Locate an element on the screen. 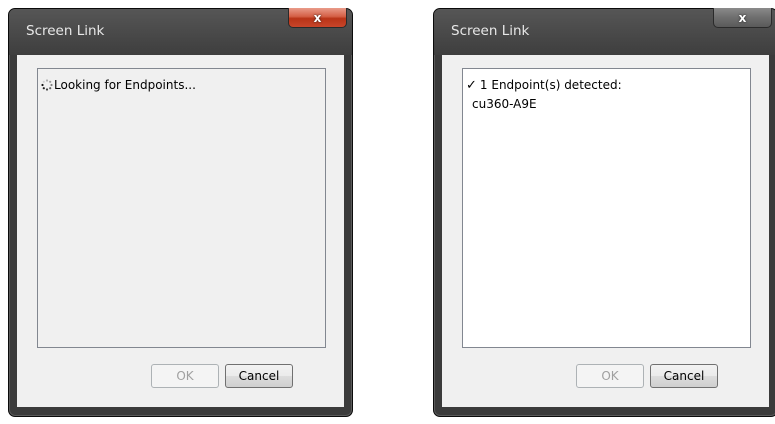 This screenshot has height=424, width=775. spinner-icon is located at coordinates (47, 85).